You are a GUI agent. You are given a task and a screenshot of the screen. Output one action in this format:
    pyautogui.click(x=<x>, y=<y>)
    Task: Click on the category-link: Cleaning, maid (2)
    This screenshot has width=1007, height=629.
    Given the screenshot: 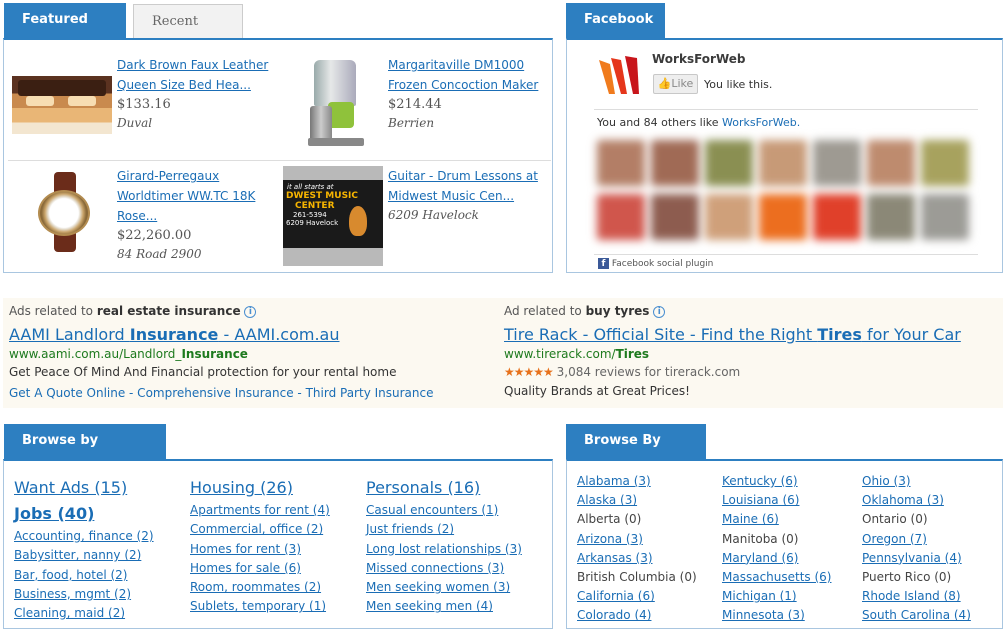 What is the action you would take?
    pyautogui.click(x=84, y=613)
    